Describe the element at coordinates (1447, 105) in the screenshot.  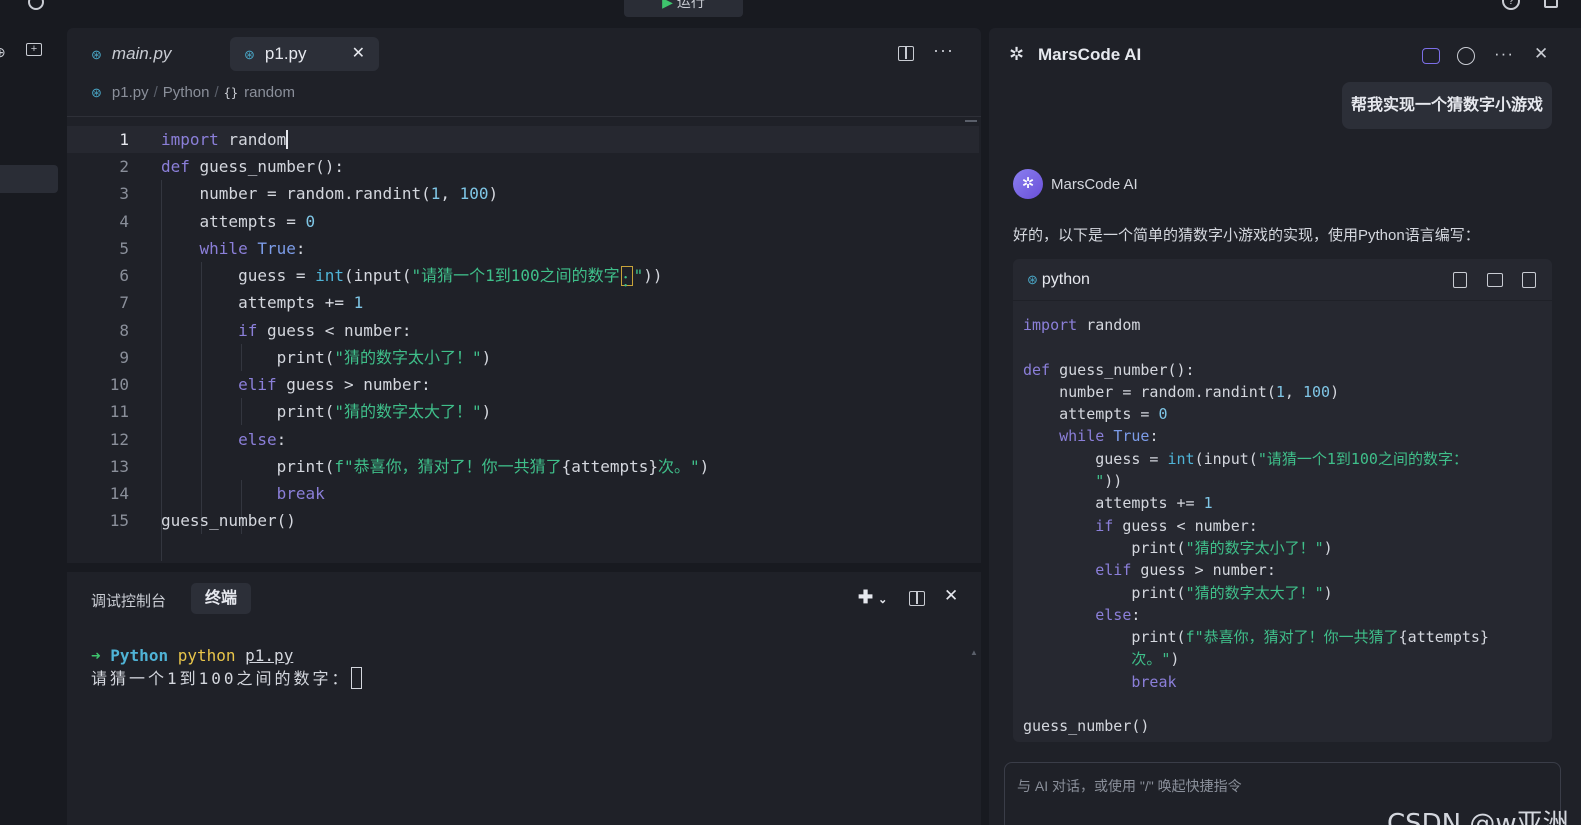
I see `user-message: 帮我实现一个猜数字小游戏` at that location.